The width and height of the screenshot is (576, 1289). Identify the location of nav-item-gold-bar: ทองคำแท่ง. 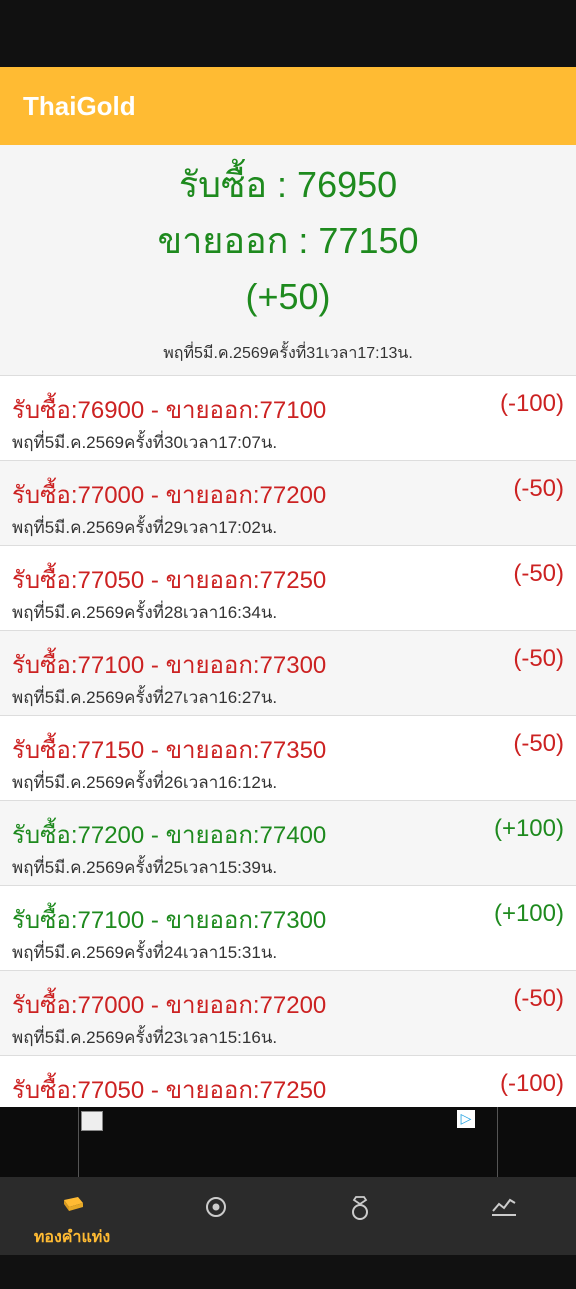
(72, 1216).